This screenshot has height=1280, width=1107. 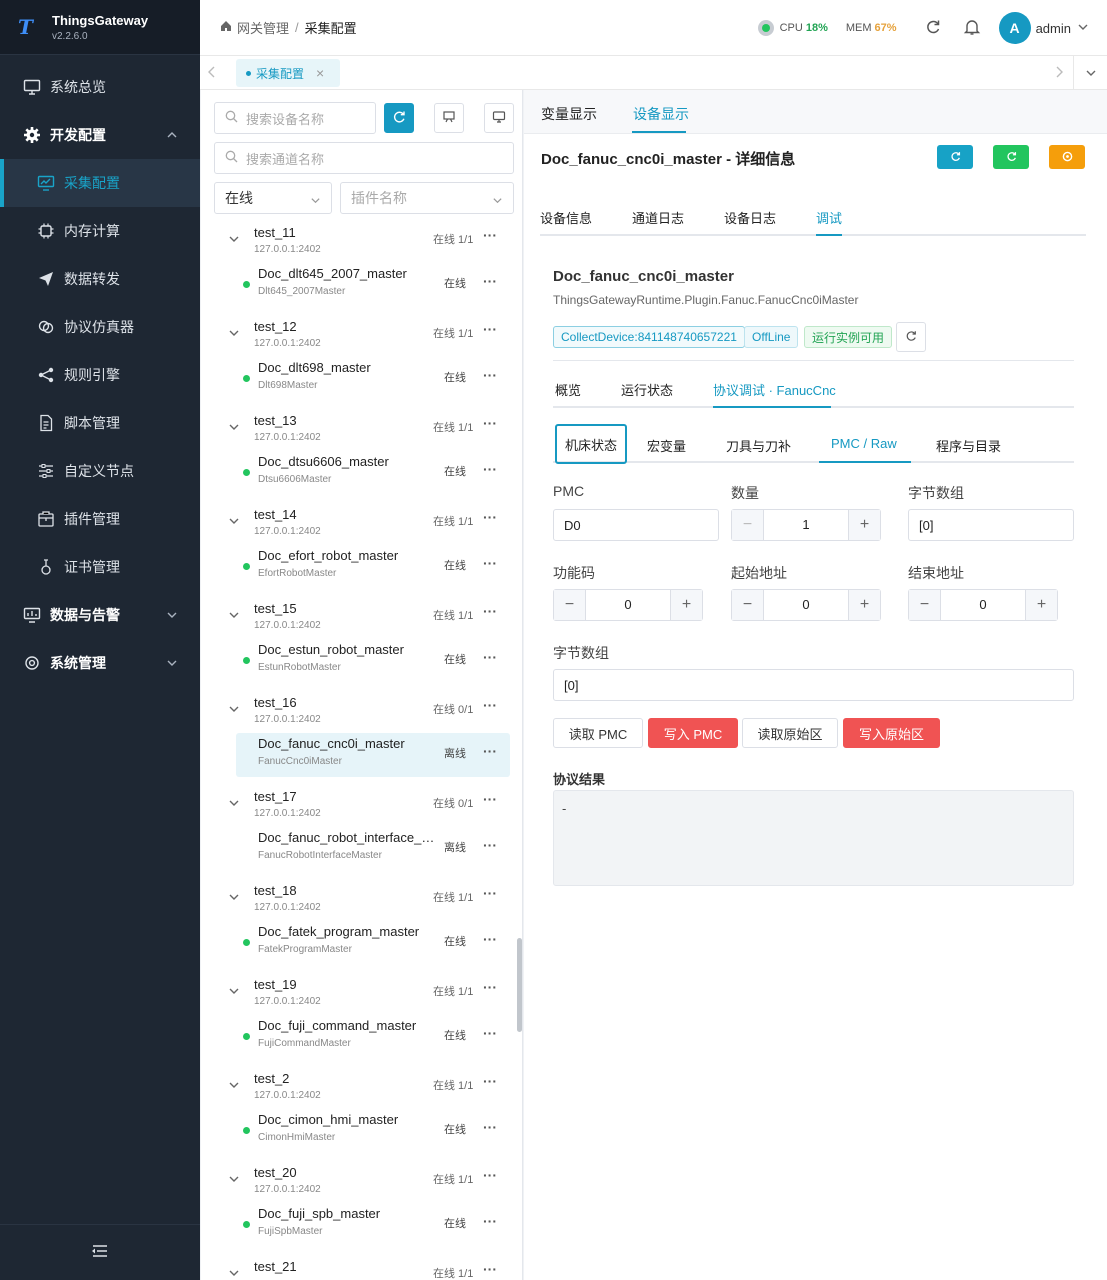 What do you see at coordinates (100, 279) in the screenshot?
I see `sidebar-item-data-forward: 数据转发` at bounding box center [100, 279].